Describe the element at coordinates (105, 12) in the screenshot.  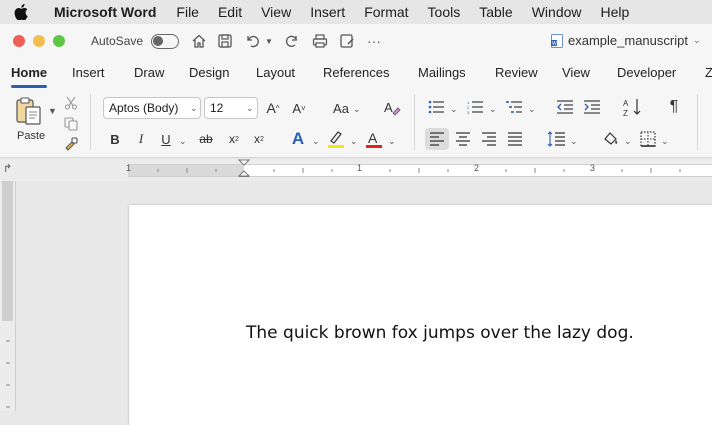
I see `app-menu: Microsoft Word` at that location.